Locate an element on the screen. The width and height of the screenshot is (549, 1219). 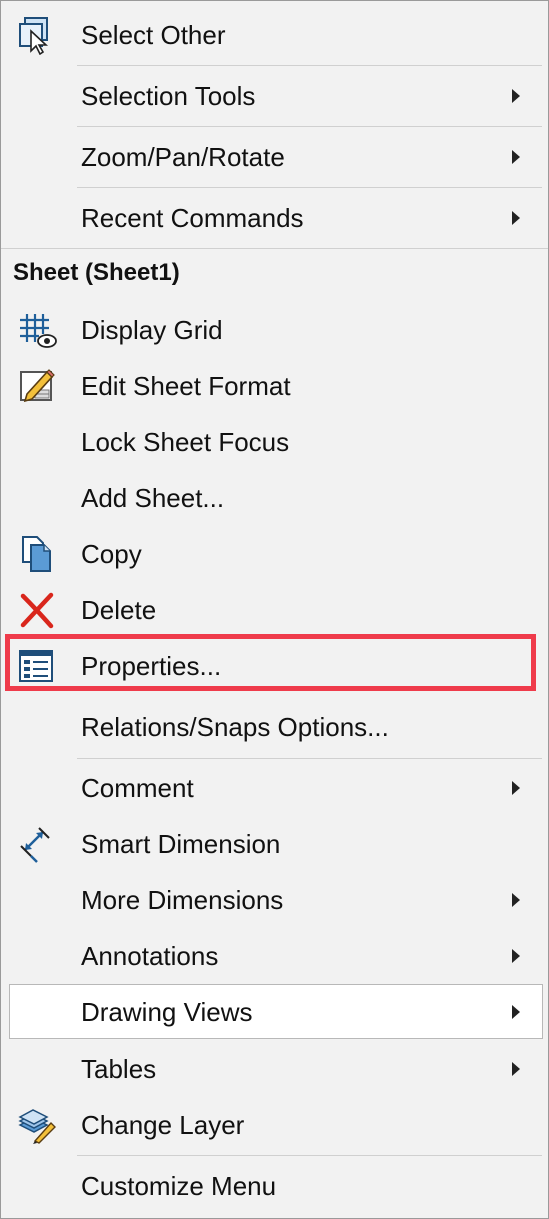
menu-item-label: Change Layer is located at coordinates (163, 1124).